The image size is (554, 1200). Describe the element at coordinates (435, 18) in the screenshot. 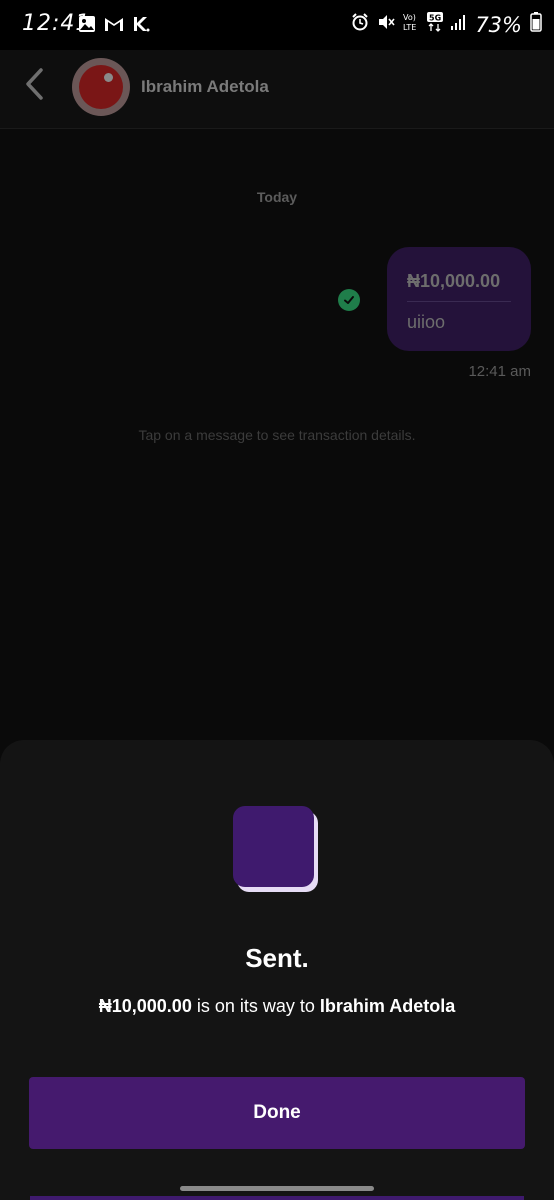

I see `svg-text: 5G` at that location.